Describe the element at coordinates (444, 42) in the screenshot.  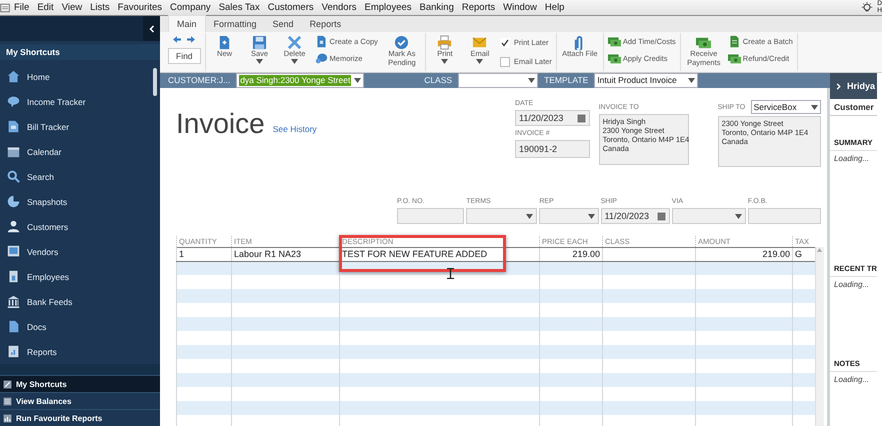
I see `printer-icon` at that location.